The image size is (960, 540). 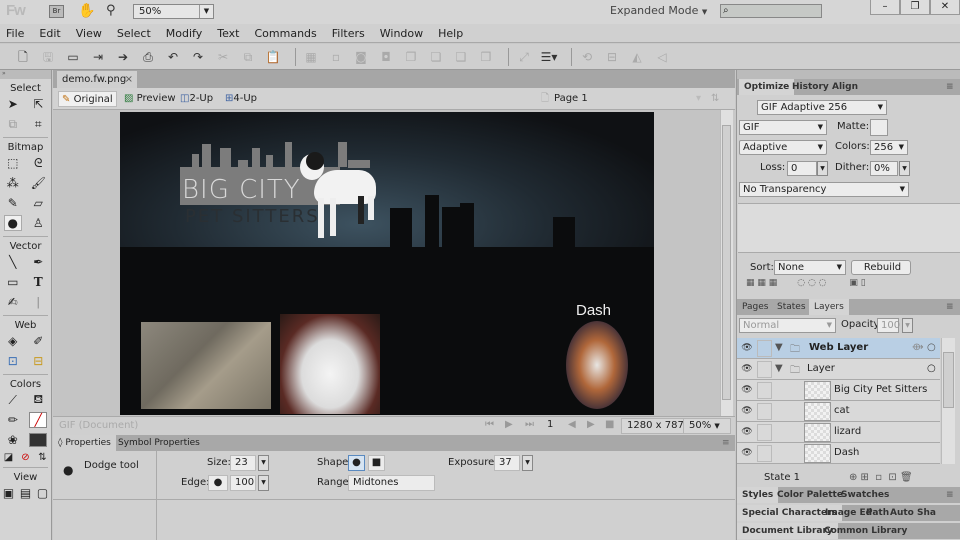 What do you see at coordinates (263, 483) in the screenshot?
I see `edge-slider-toggle: ▼` at bounding box center [263, 483].